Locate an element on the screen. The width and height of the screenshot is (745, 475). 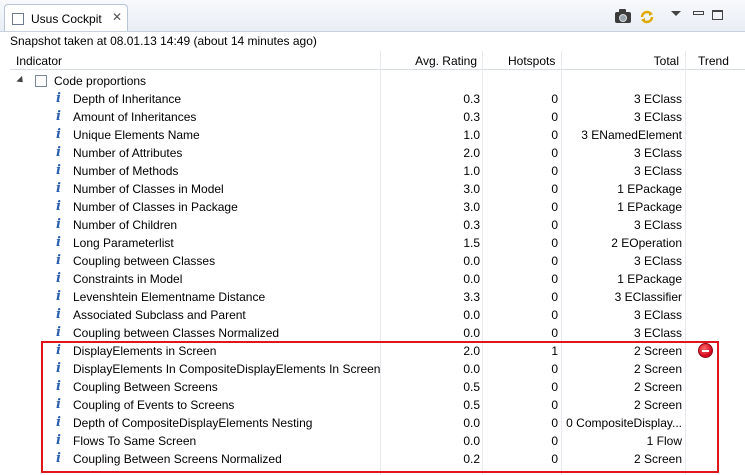
group-row-code-proportions: Code proportions is located at coordinates (377, 81).